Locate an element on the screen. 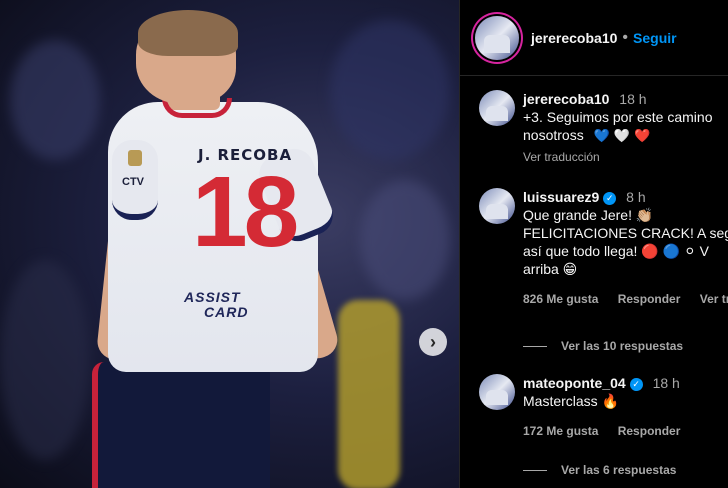  translate-link: Ver traducción is located at coordinates (618, 157).